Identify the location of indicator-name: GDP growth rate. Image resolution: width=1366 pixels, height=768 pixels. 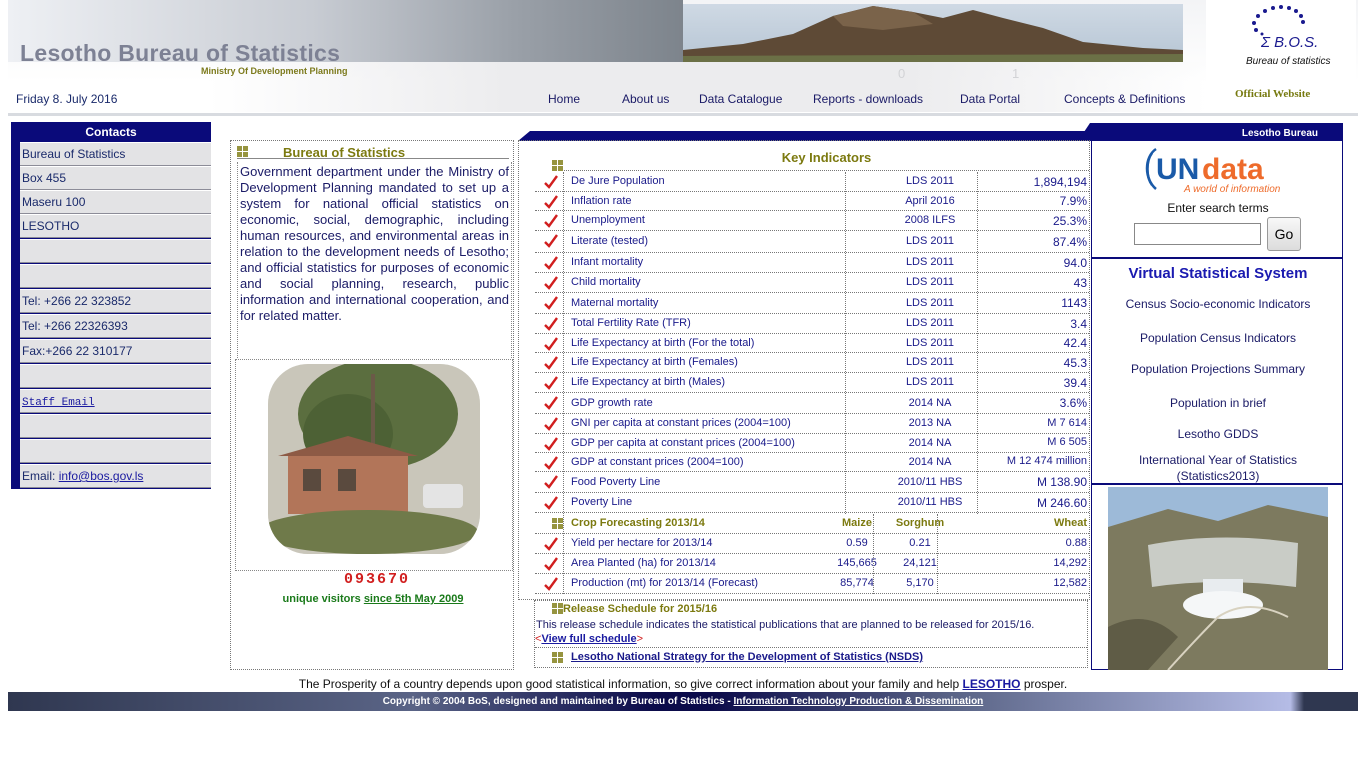
(612, 402).